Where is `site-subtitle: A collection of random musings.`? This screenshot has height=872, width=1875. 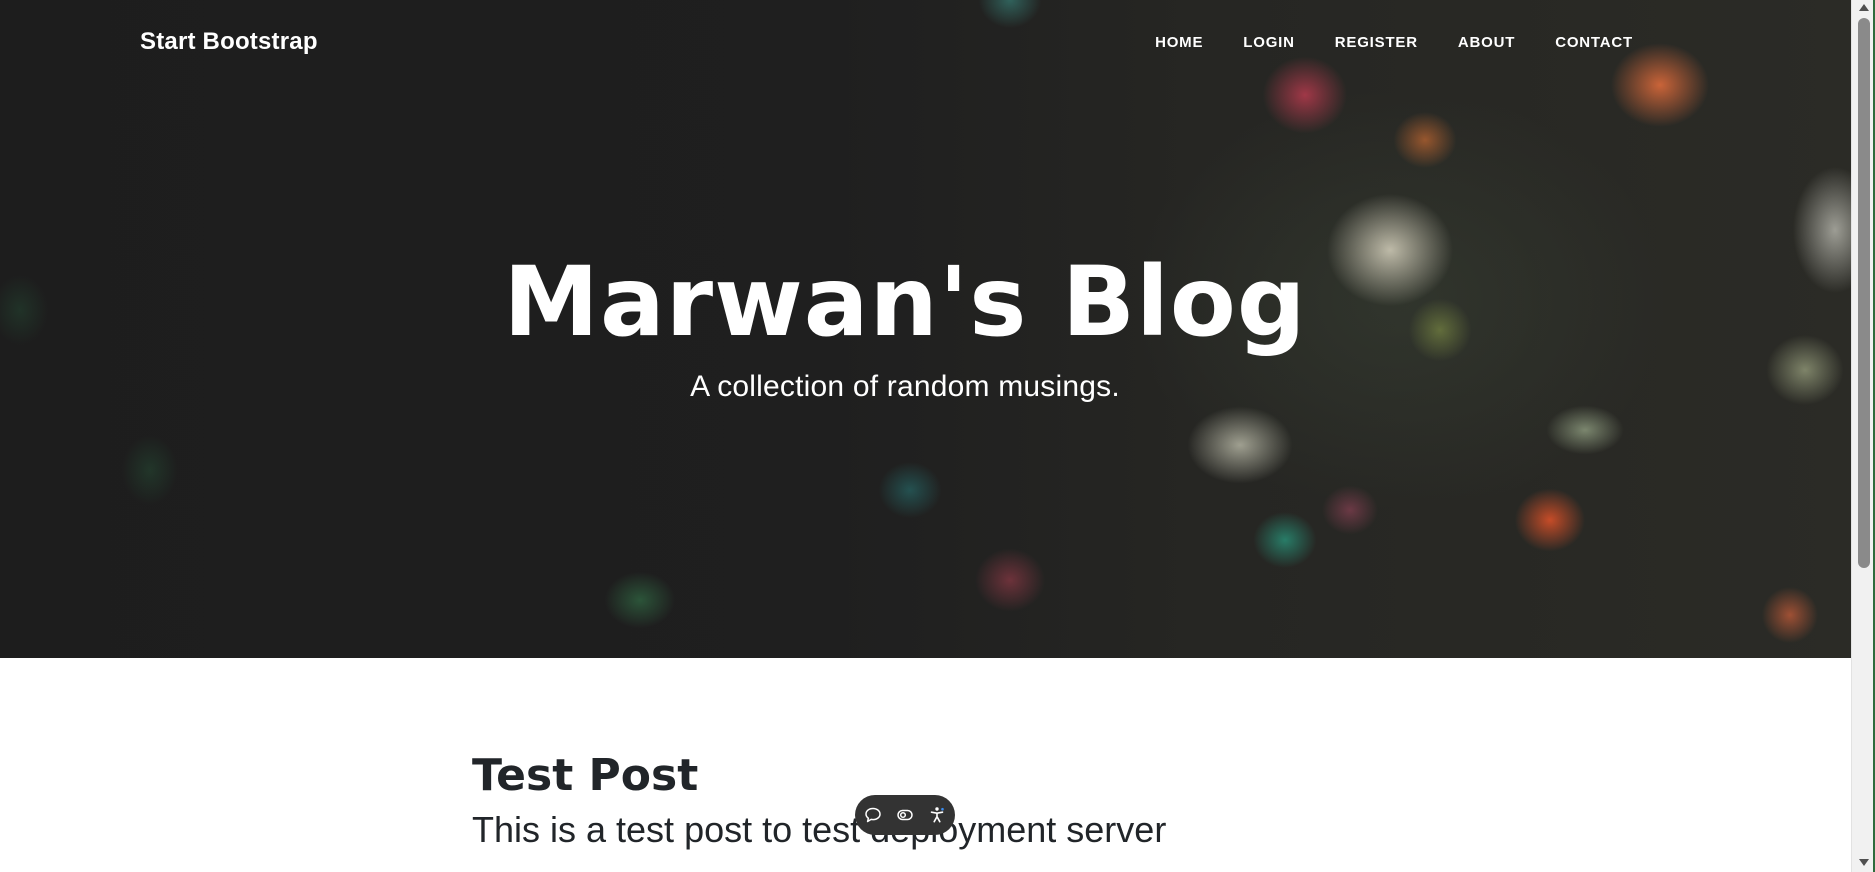
site-subtitle: A collection of random musings. is located at coordinates (905, 386).